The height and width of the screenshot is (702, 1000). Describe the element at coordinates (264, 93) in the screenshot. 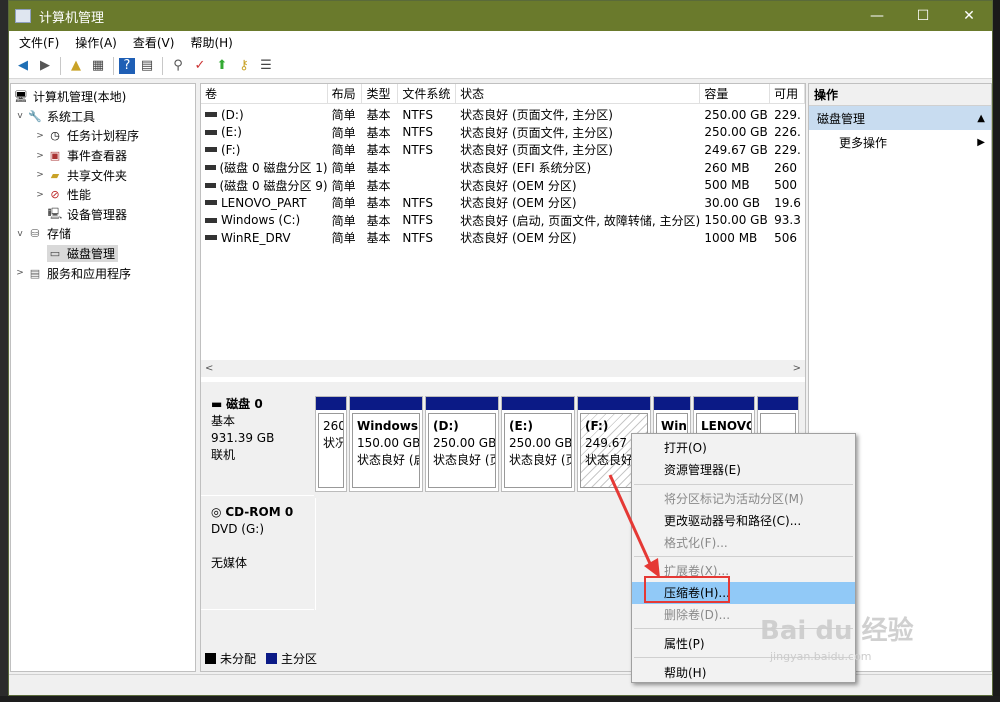

I see `col-volume: 卷` at that location.